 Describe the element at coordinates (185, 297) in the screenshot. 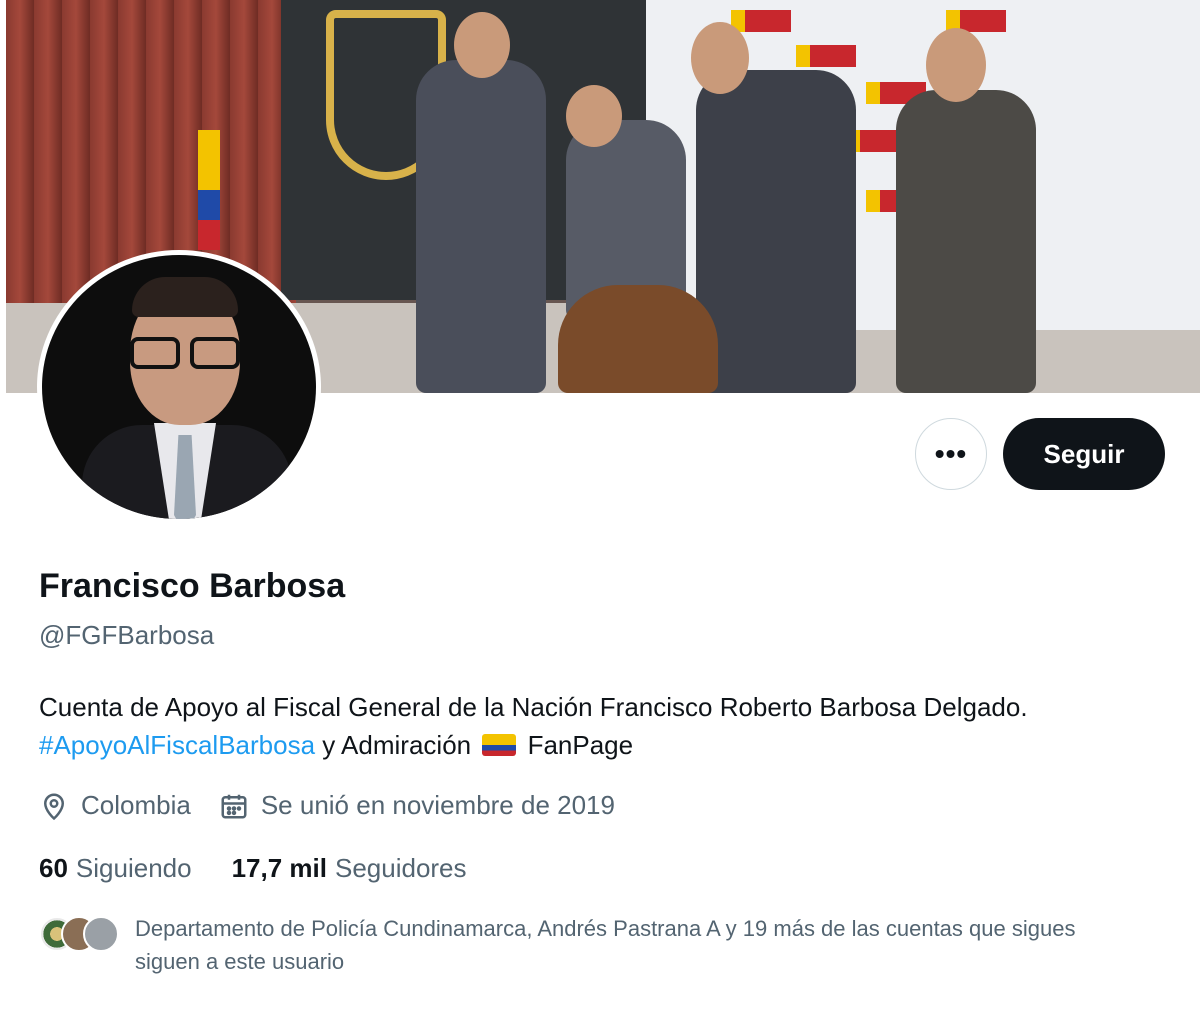

I see `avatar-hair` at that location.